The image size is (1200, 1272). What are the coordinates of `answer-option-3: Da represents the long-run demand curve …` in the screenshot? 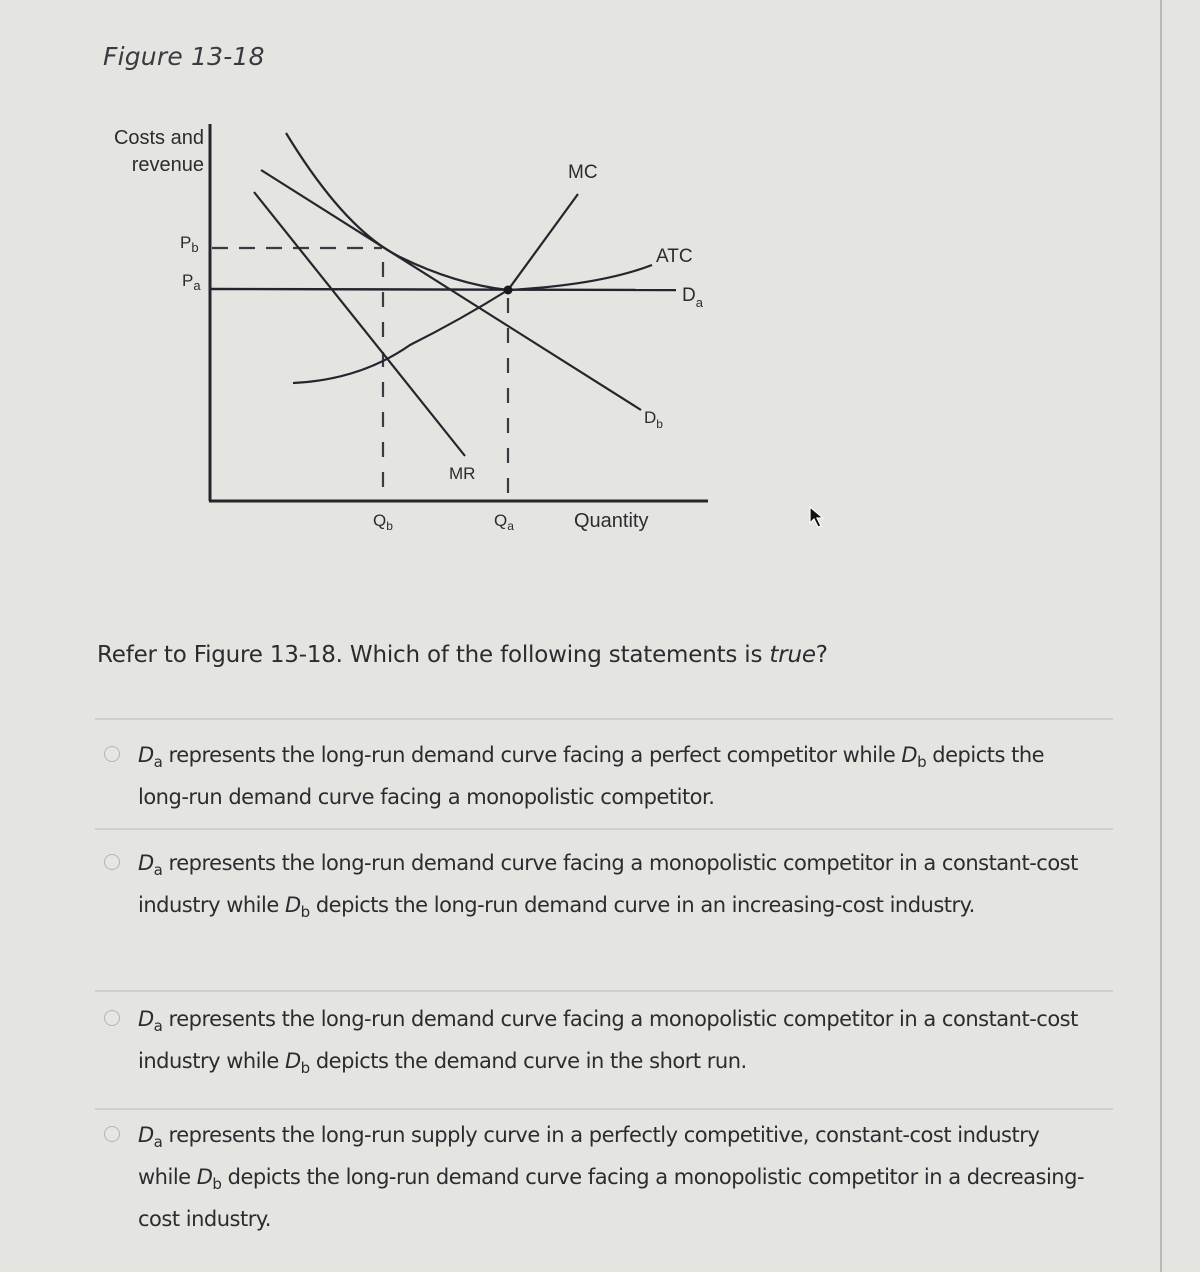 It's located at (599, 1040).